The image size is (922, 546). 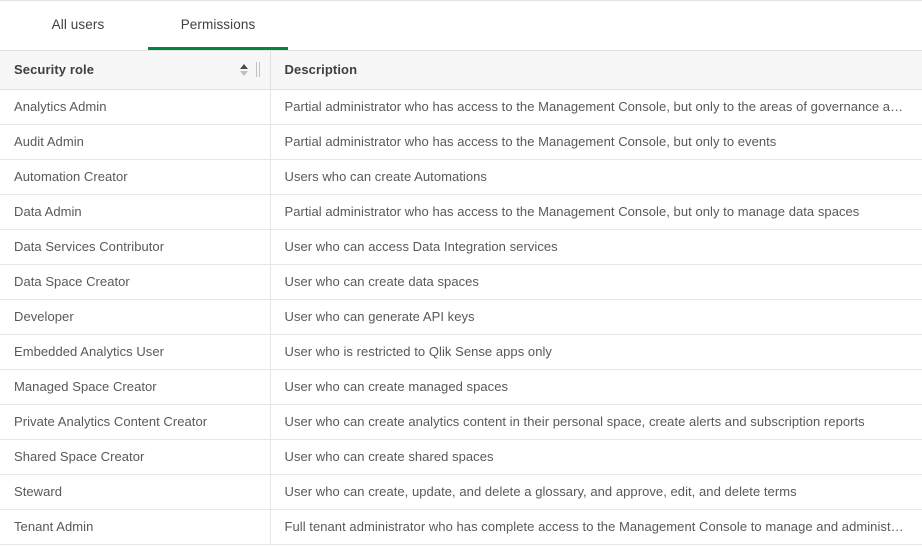 What do you see at coordinates (135, 492) in the screenshot?
I see `cell-security-role: Steward` at bounding box center [135, 492].